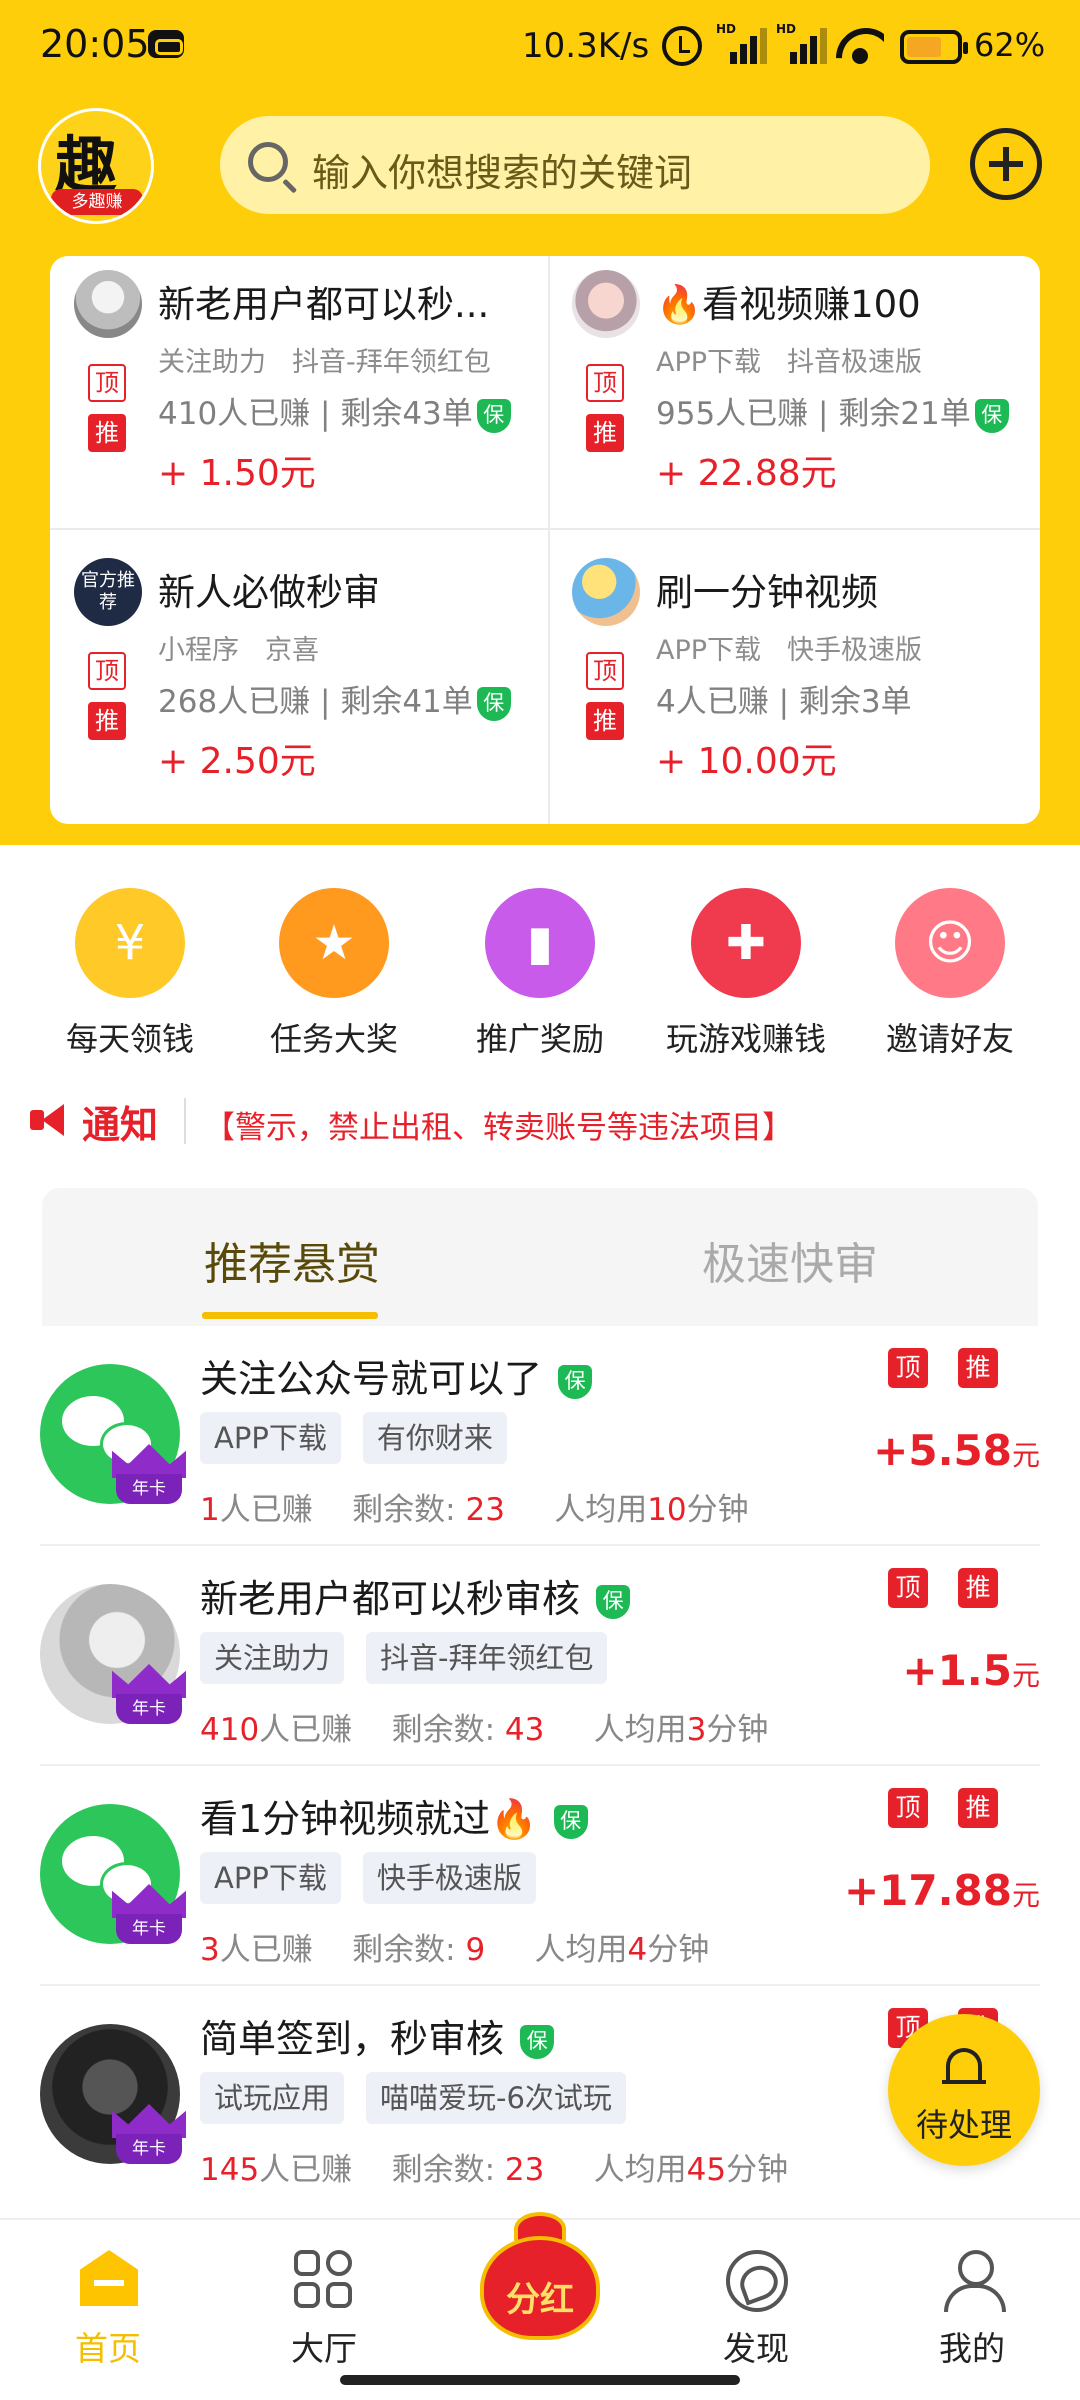 The image size is (1080, 2400). Describe the element at coordinates (325, 2281) in the screenshot. I see `grid-icon` at that location.